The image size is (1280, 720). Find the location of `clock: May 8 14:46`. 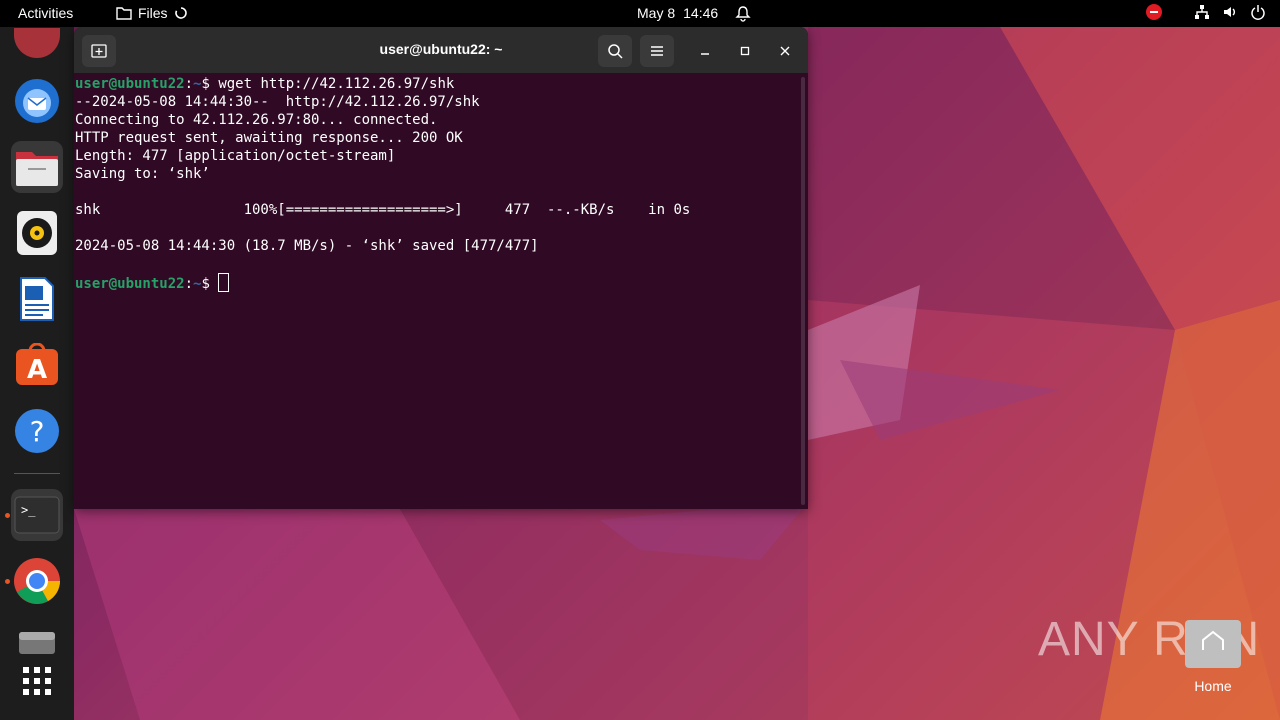

clock: May 8 14:46 is located at coordinates (677, 13).